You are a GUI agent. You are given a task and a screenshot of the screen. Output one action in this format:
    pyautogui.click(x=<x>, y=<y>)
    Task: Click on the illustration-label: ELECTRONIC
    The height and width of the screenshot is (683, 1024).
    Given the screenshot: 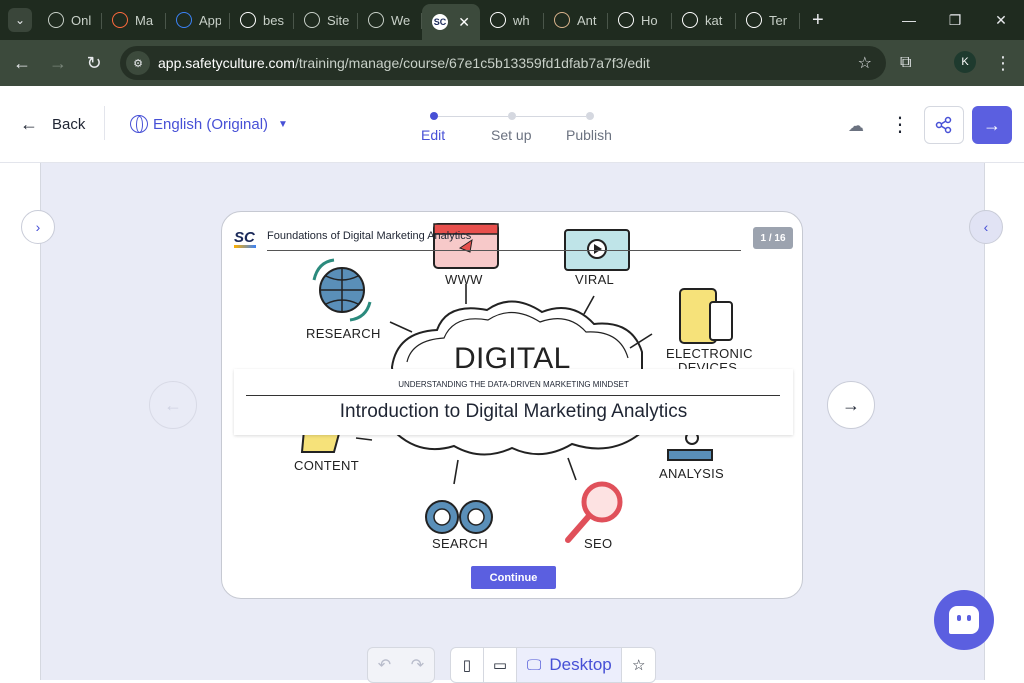 What is the action you would take?
    pyautogui.click(x=709, y=353)
    